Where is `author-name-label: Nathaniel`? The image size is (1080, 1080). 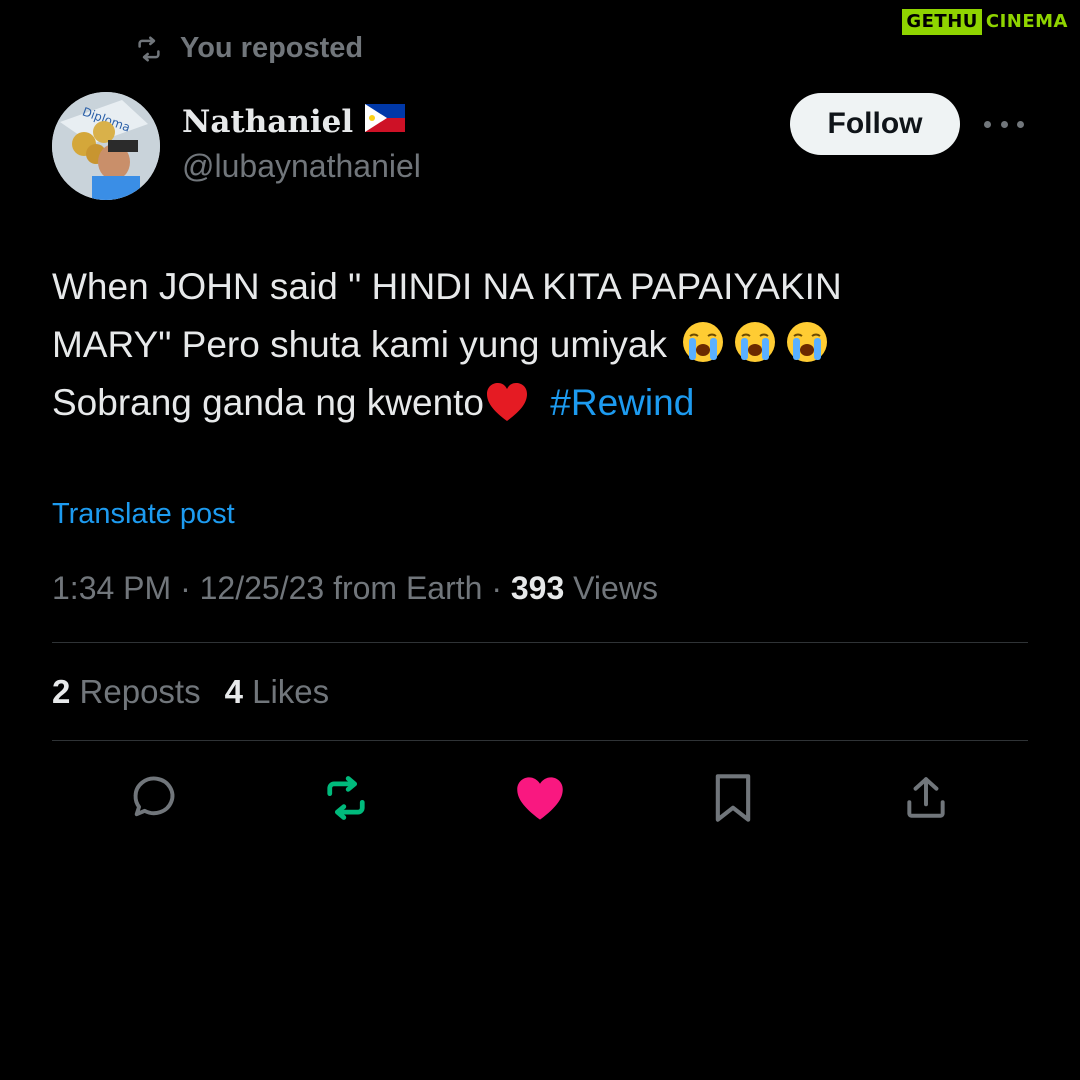 author-name-label: Nathaniel is located at coordinates (268, 122).